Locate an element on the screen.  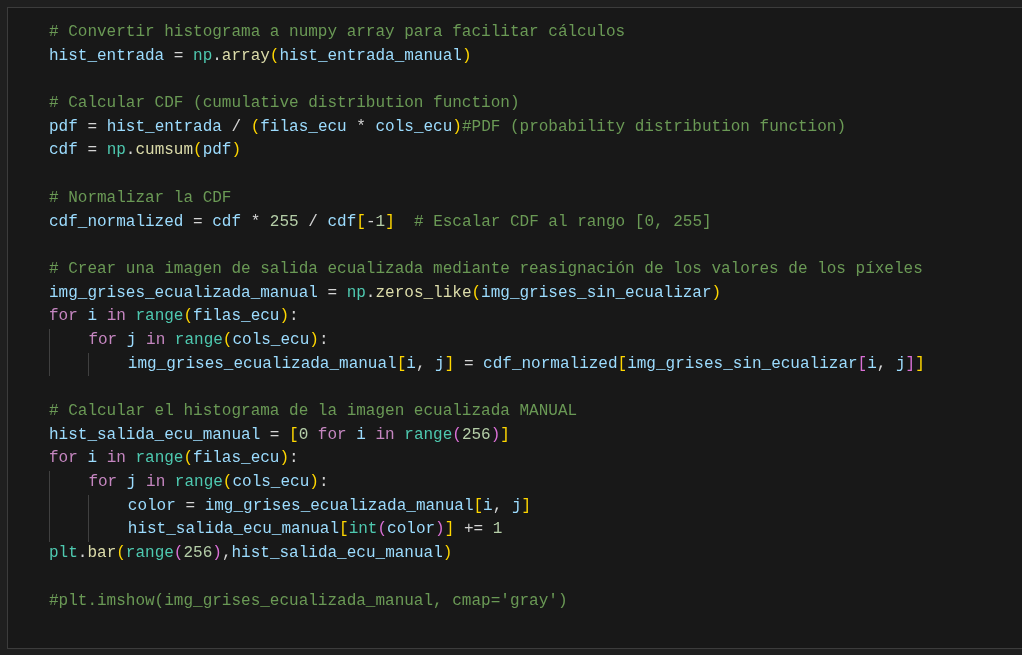
code-line: plt.bar(range(256),hist_salida_ecu_manual) is located at coordinates (251, 554).